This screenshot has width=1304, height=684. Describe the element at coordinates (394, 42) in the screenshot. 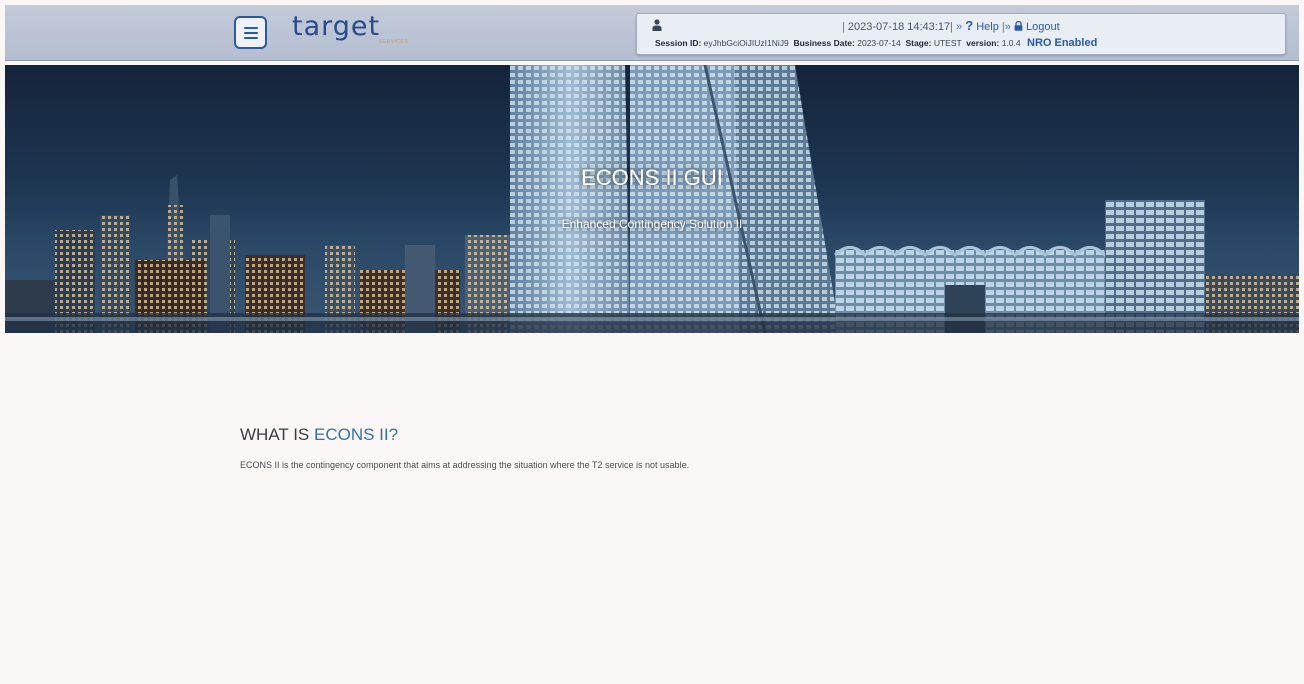

I see `logo-subtext: SERVICES` at that location.